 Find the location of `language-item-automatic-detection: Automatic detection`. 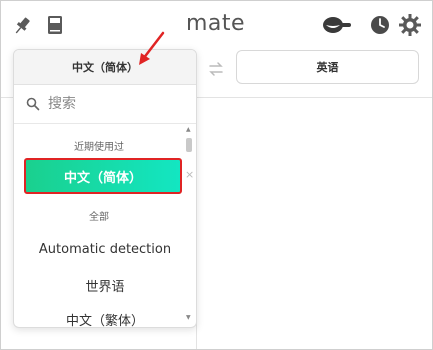

language-item-automatic-detection: Automatic detection is located at coordinates (105, 249).